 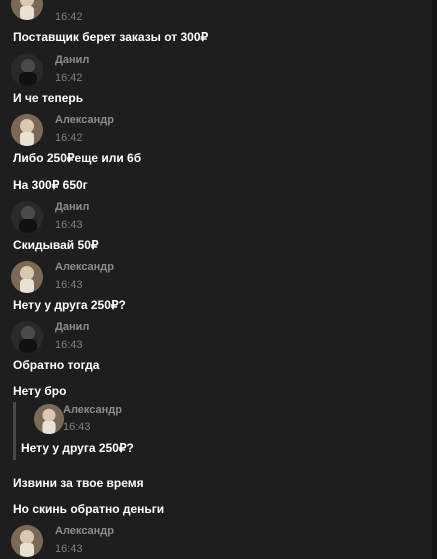 I want to click on quoted-message-time: 16:43, so click(x=77, y=427).